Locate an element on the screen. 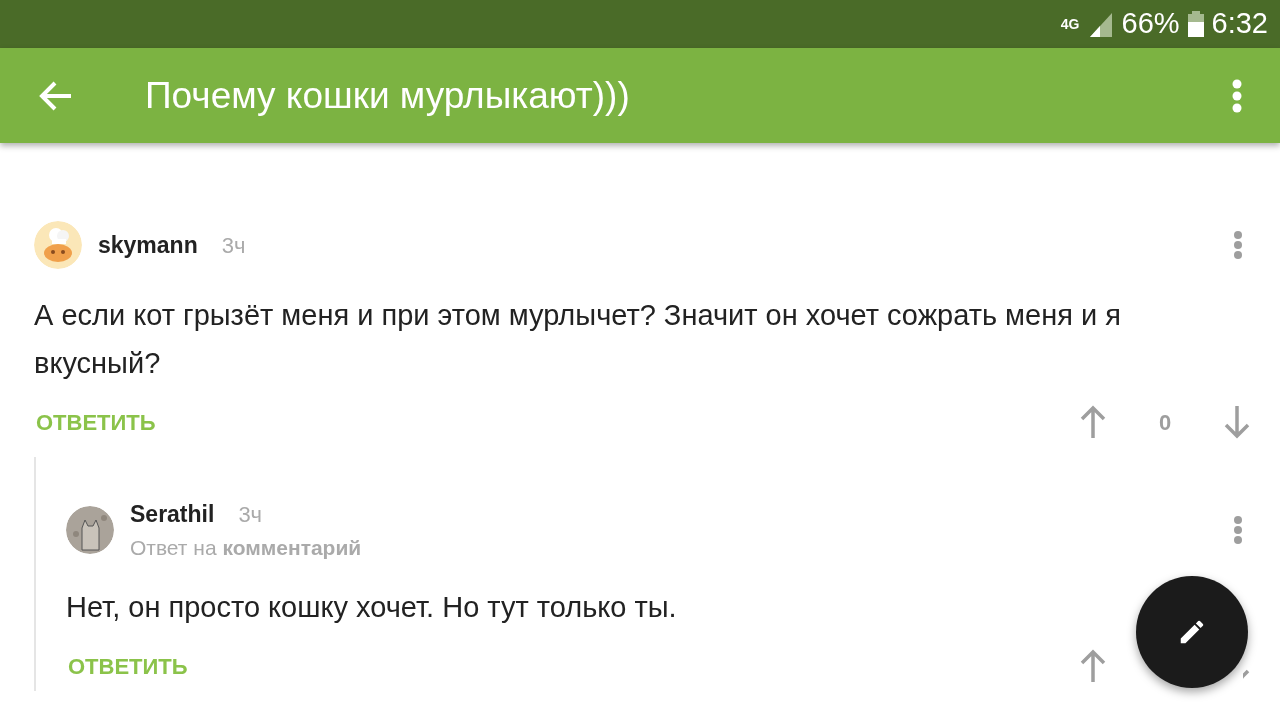 Image resolution: width=1280 pixels, height=720 pixels. back-icon is located at coordinates (56, 95).